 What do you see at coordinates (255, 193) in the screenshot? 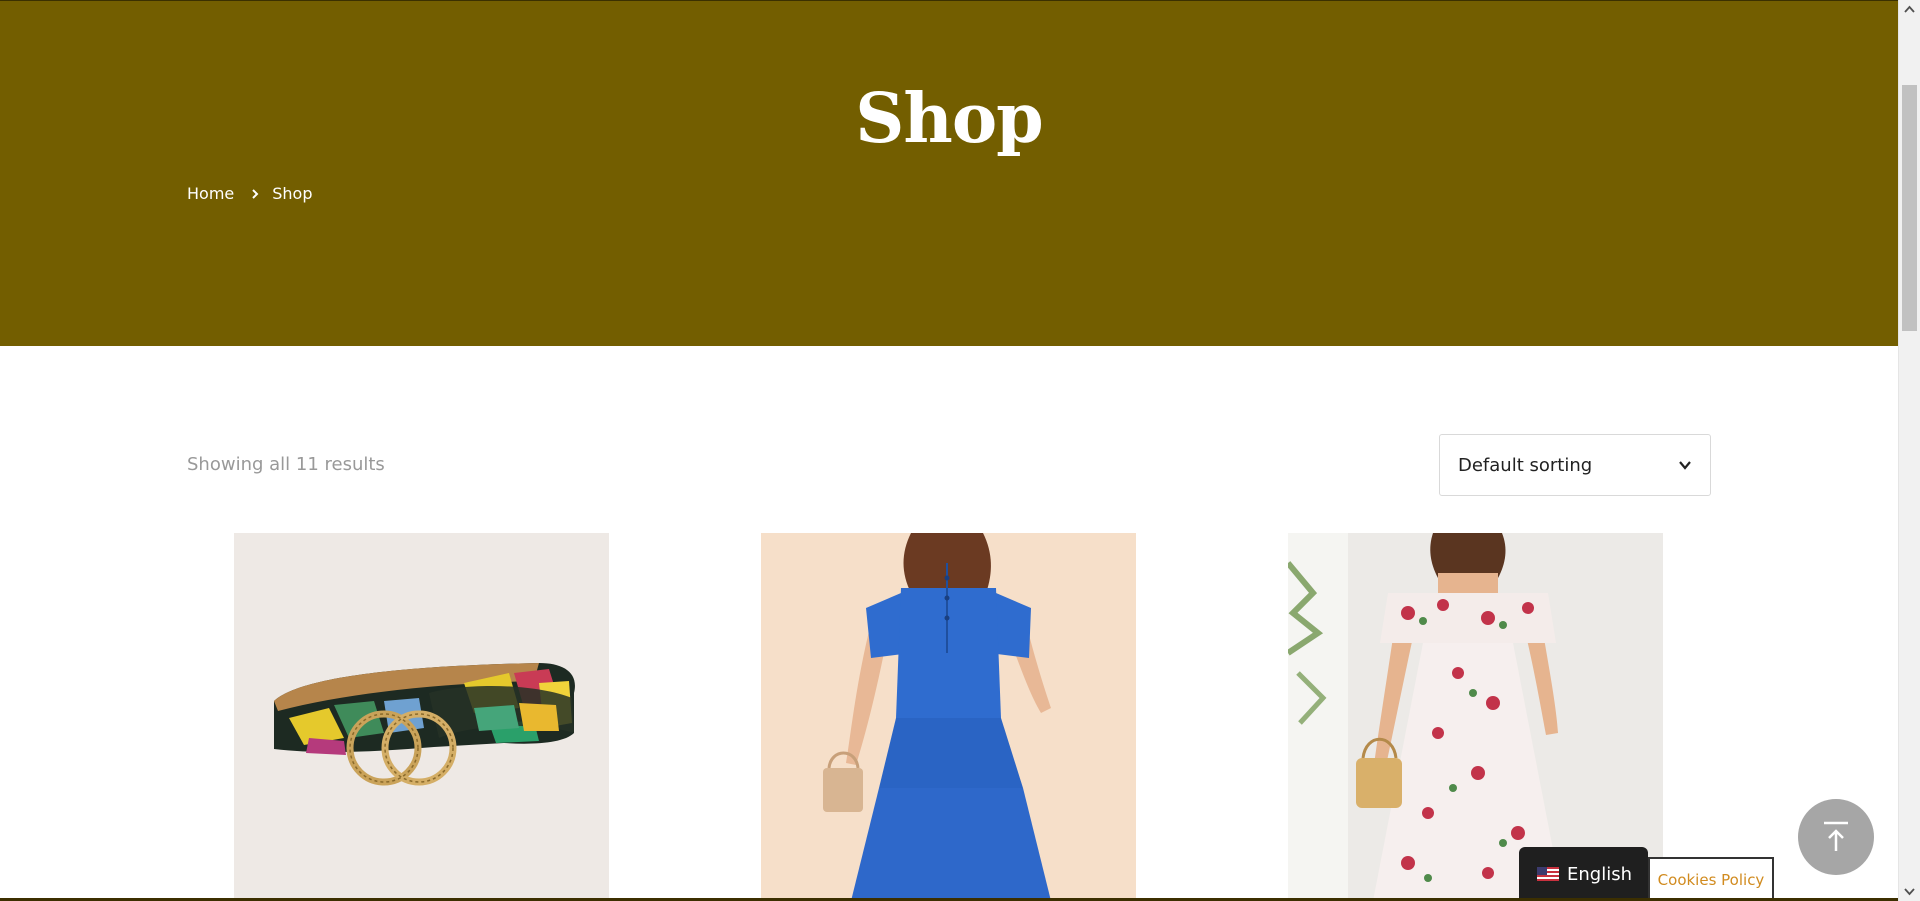
I see `chevron-right-icon` at bounding box center [255, 193].